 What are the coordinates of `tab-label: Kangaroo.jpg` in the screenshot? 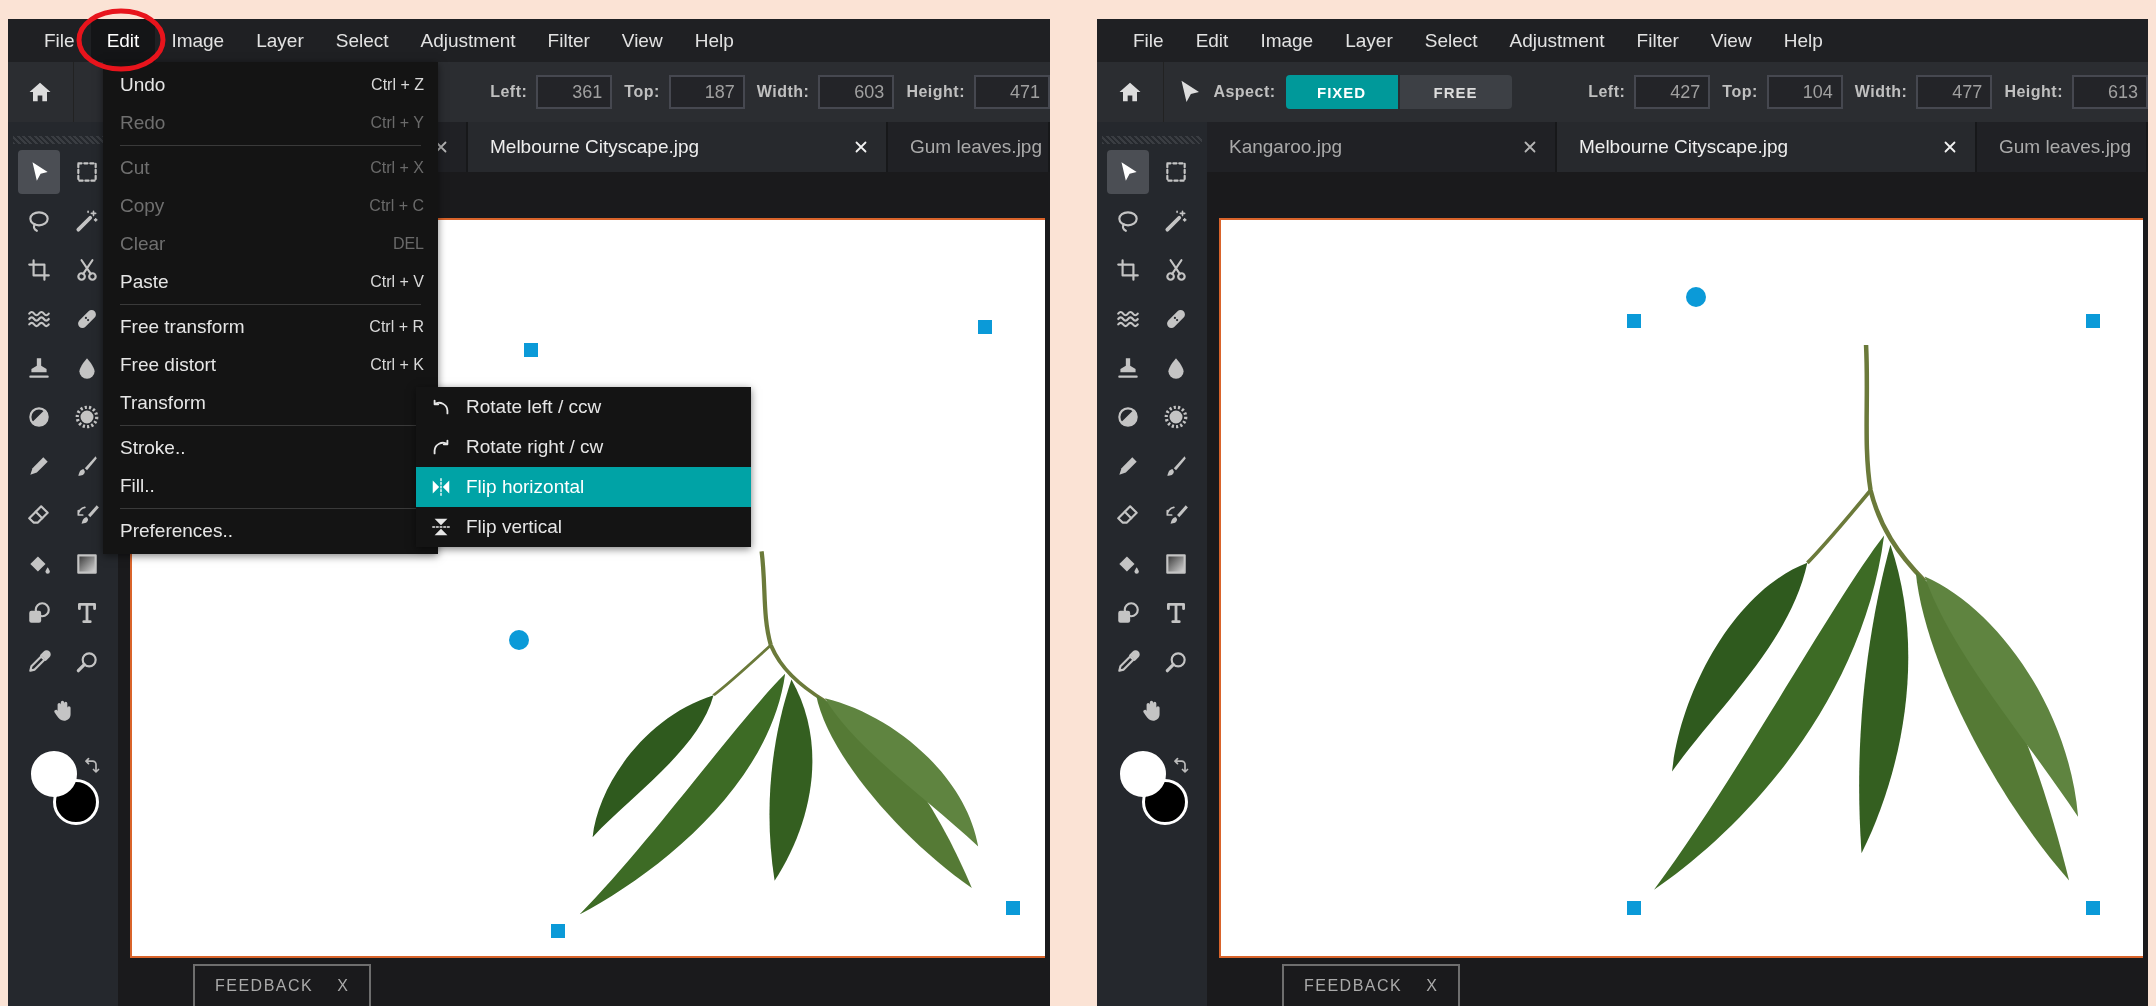 It's located at (1286, 147).